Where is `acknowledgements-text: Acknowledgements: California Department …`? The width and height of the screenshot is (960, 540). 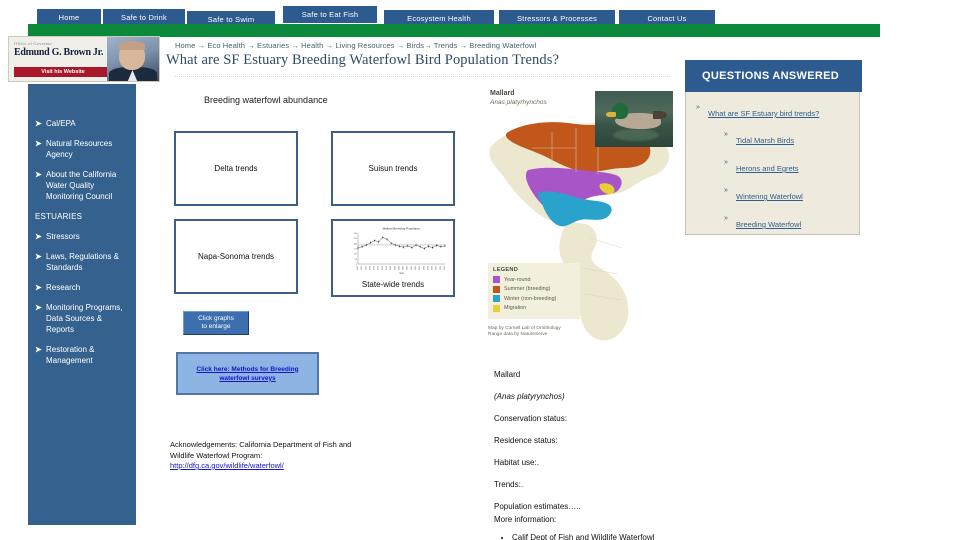
acknowledgements-text: Acknowledgements: California Department … is located at coordinates (261, 450).